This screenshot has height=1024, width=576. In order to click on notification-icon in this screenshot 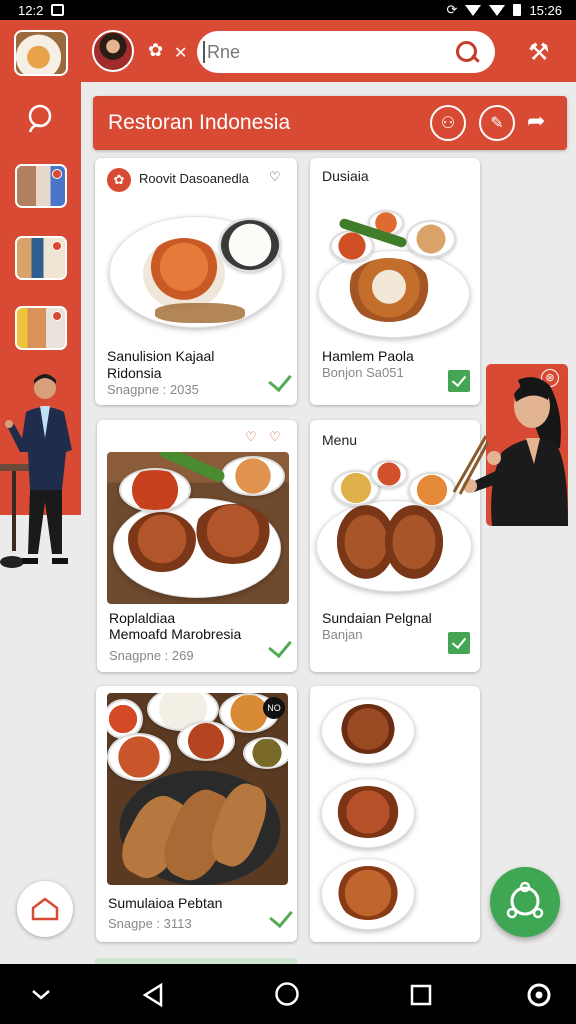, I will do `click(58, 10)`.